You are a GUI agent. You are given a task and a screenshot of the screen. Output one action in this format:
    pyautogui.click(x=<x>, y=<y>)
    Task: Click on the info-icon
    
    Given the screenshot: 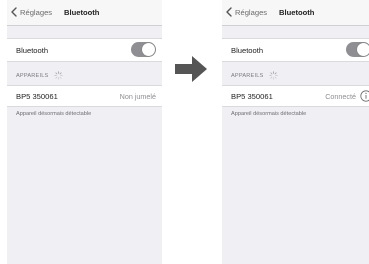 What is the action you would take?
    pyautogui.click(x=364, y=96)
    